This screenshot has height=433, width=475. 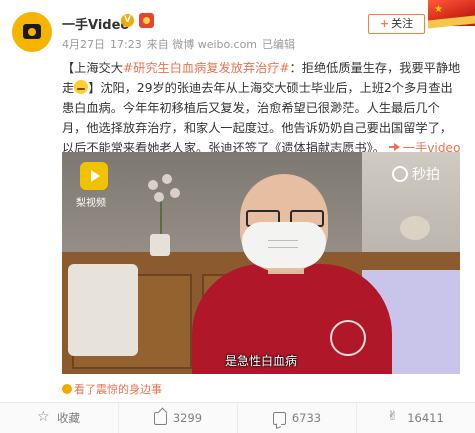 What do you see at coordinates (83, 44) in the screenshot?
I see `post-date: 4月27日` at bounding box center [83, 44].